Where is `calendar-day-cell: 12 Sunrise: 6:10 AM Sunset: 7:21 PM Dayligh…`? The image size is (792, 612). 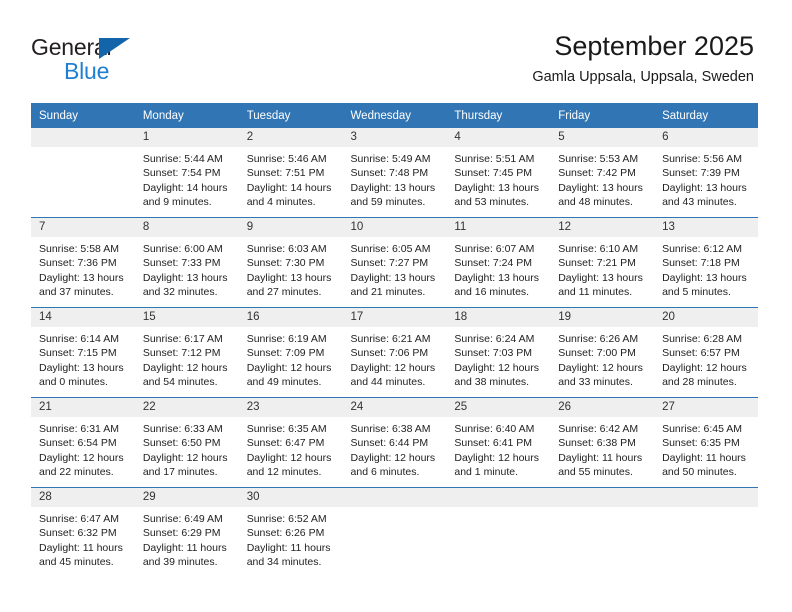
calendar-day-cell: 12 Sunrise: 6:10 AM Sunset: 7:21 PM Dayligh… is located at coordinates (602, 262).